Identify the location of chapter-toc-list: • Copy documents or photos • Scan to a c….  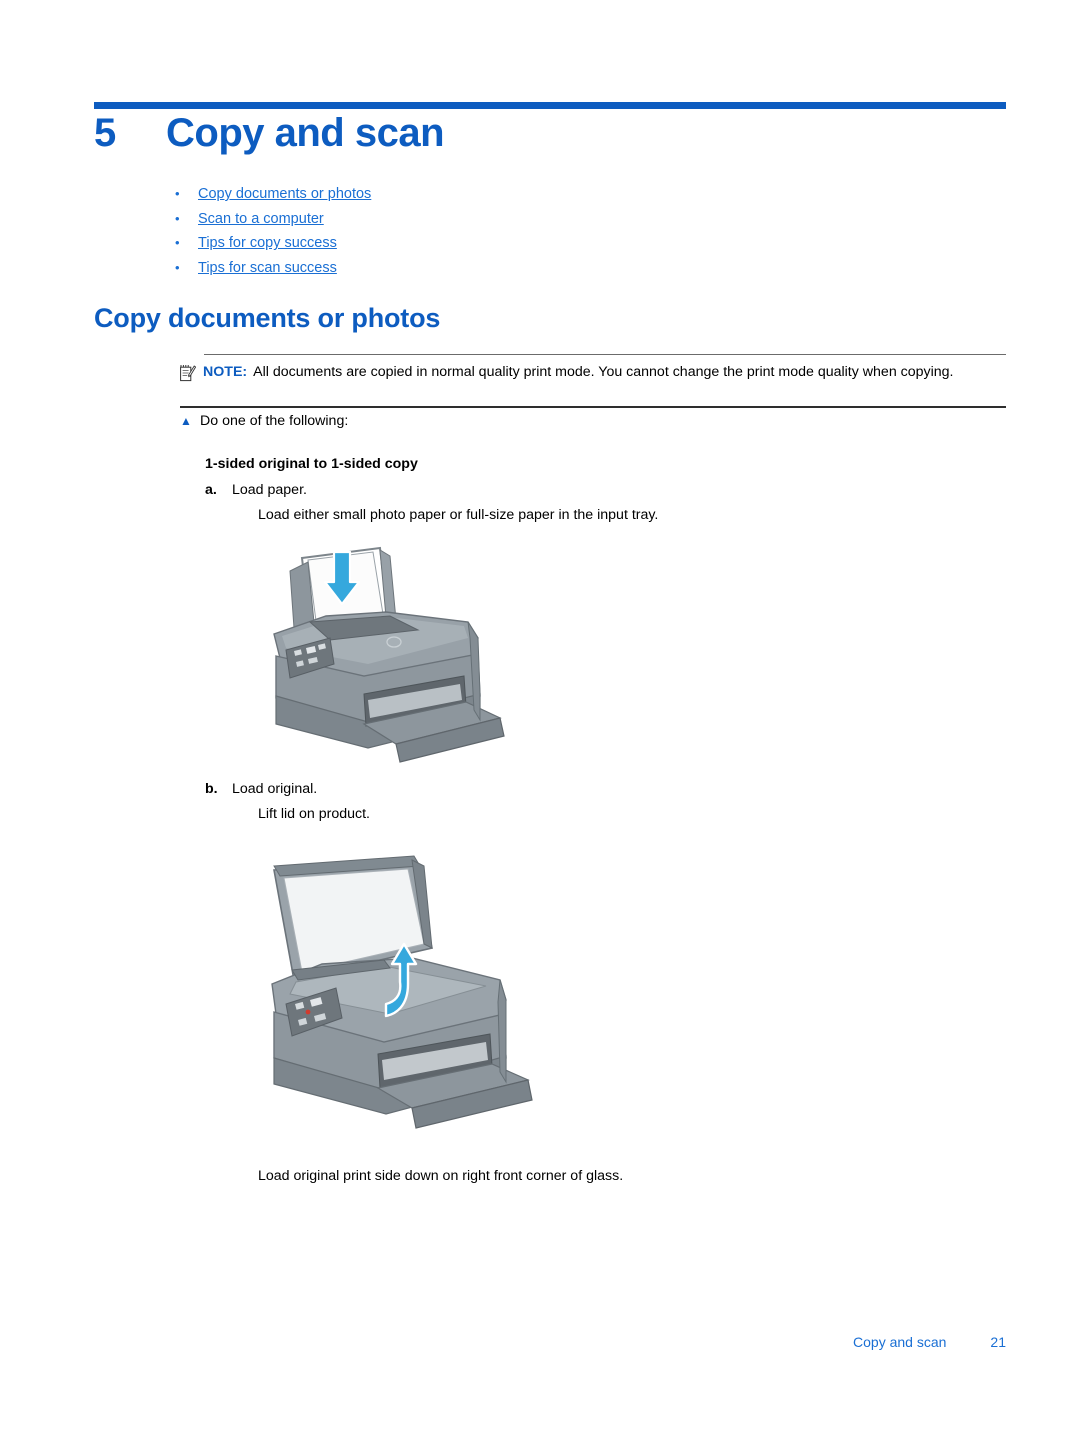
(525, 231).